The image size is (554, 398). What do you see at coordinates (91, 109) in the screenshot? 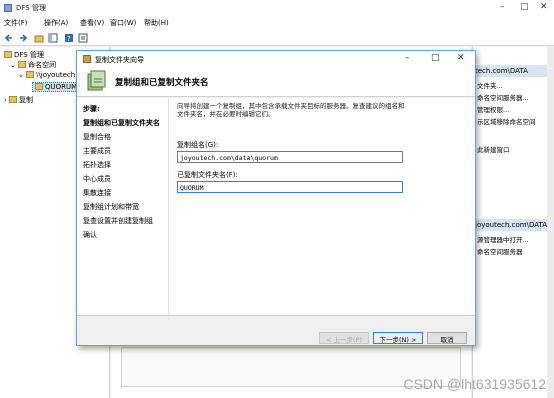
I see `steps-heading: 步骤:` at bounding box center [91, 109].